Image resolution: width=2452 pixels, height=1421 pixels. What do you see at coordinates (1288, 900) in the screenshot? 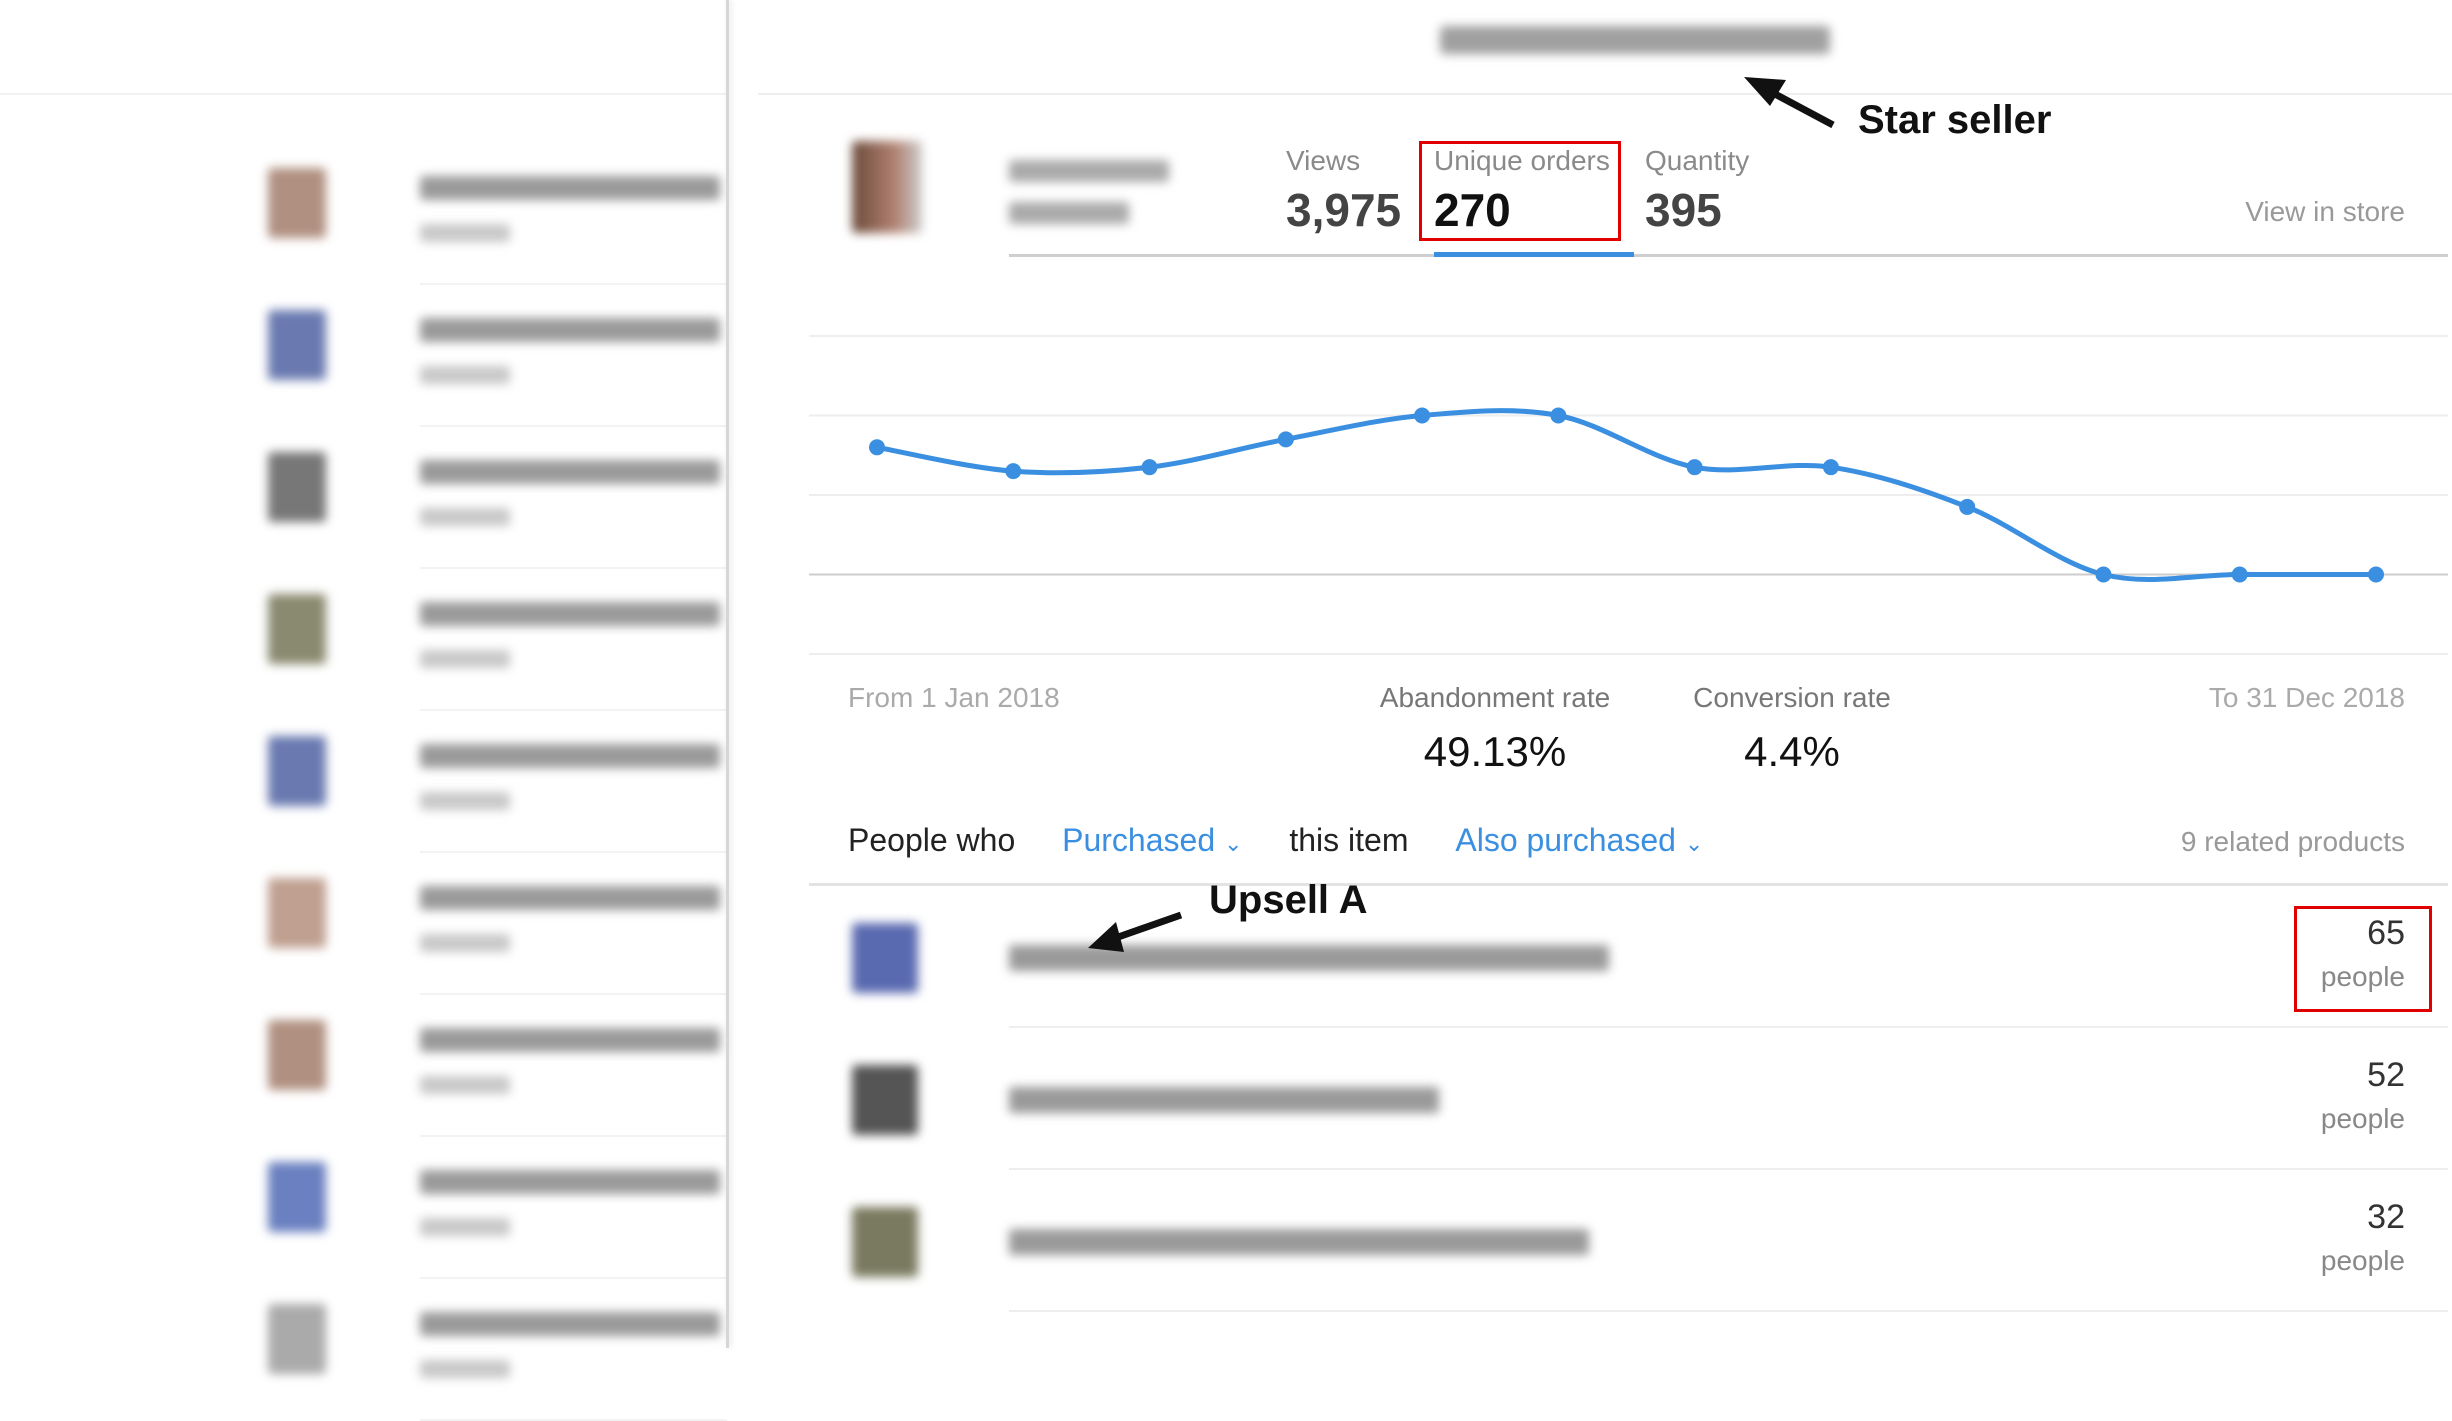
I see `annotation-upsell: Upsell A` at bounding box center [1288, 900].